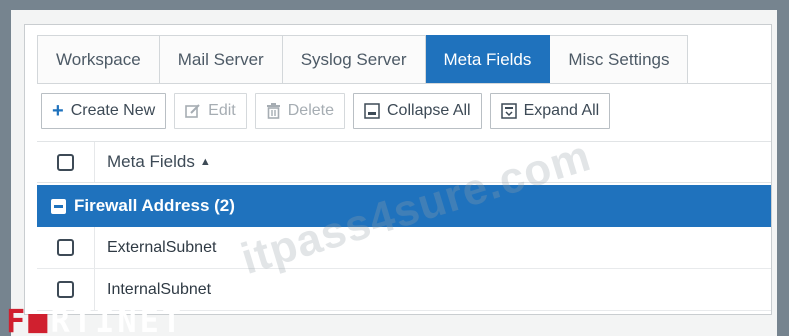 The image size is (789, 336). I want to click on plus-icon: +, so click(58, 111).